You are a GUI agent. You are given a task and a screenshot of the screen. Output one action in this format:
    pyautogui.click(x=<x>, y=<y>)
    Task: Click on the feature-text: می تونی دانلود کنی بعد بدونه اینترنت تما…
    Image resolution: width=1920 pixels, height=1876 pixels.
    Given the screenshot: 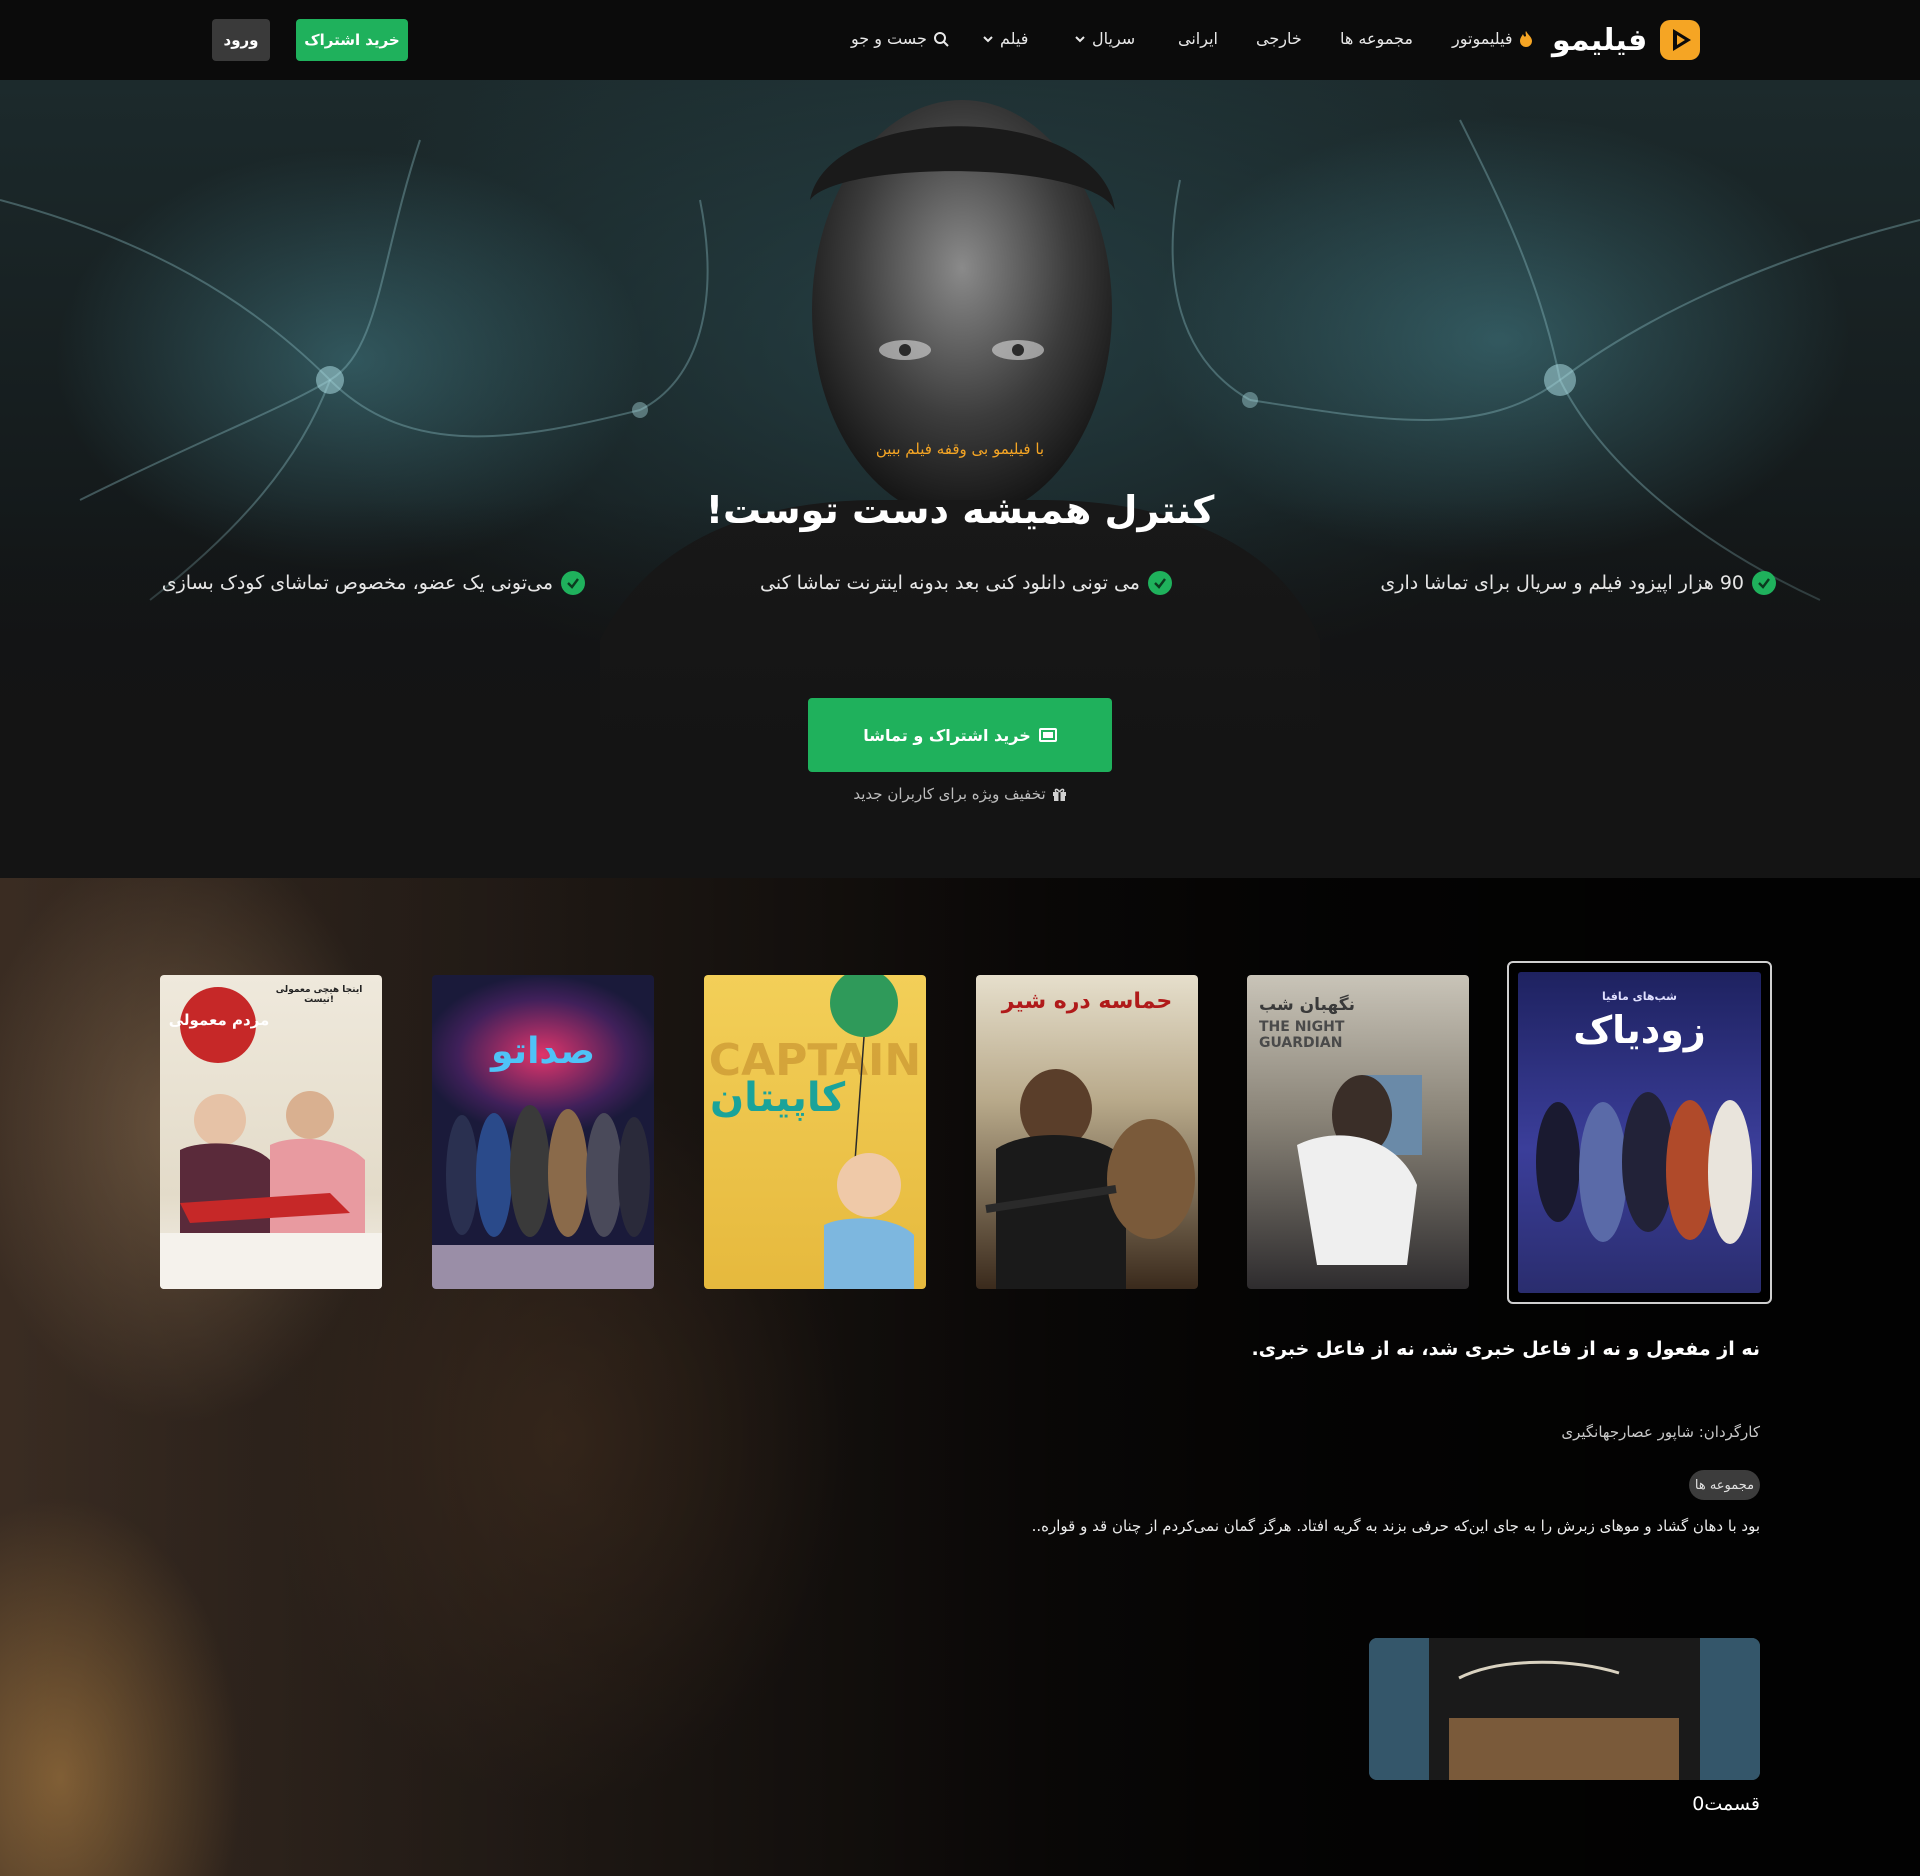 What is the action you would take?
    pyautogui.click(x=950, y=583)
    